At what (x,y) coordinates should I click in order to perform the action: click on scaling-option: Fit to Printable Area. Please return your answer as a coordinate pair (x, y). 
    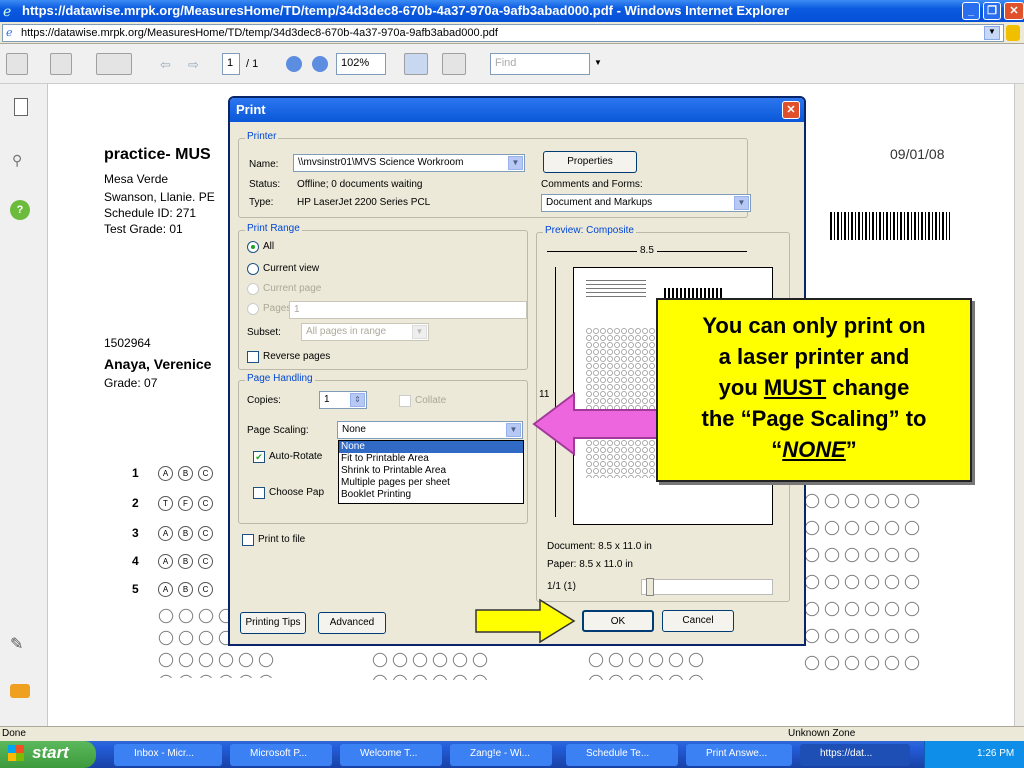
    Looking at the image, I should click on (431, 459).